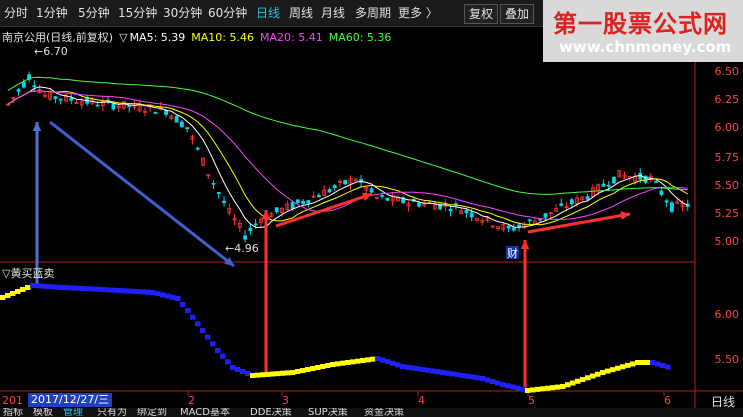 The image size is (743, 417). Describe the element at coordinates (157, 37) in the screenshot. I see `ma5-label: MA5: 5.39` at that location.